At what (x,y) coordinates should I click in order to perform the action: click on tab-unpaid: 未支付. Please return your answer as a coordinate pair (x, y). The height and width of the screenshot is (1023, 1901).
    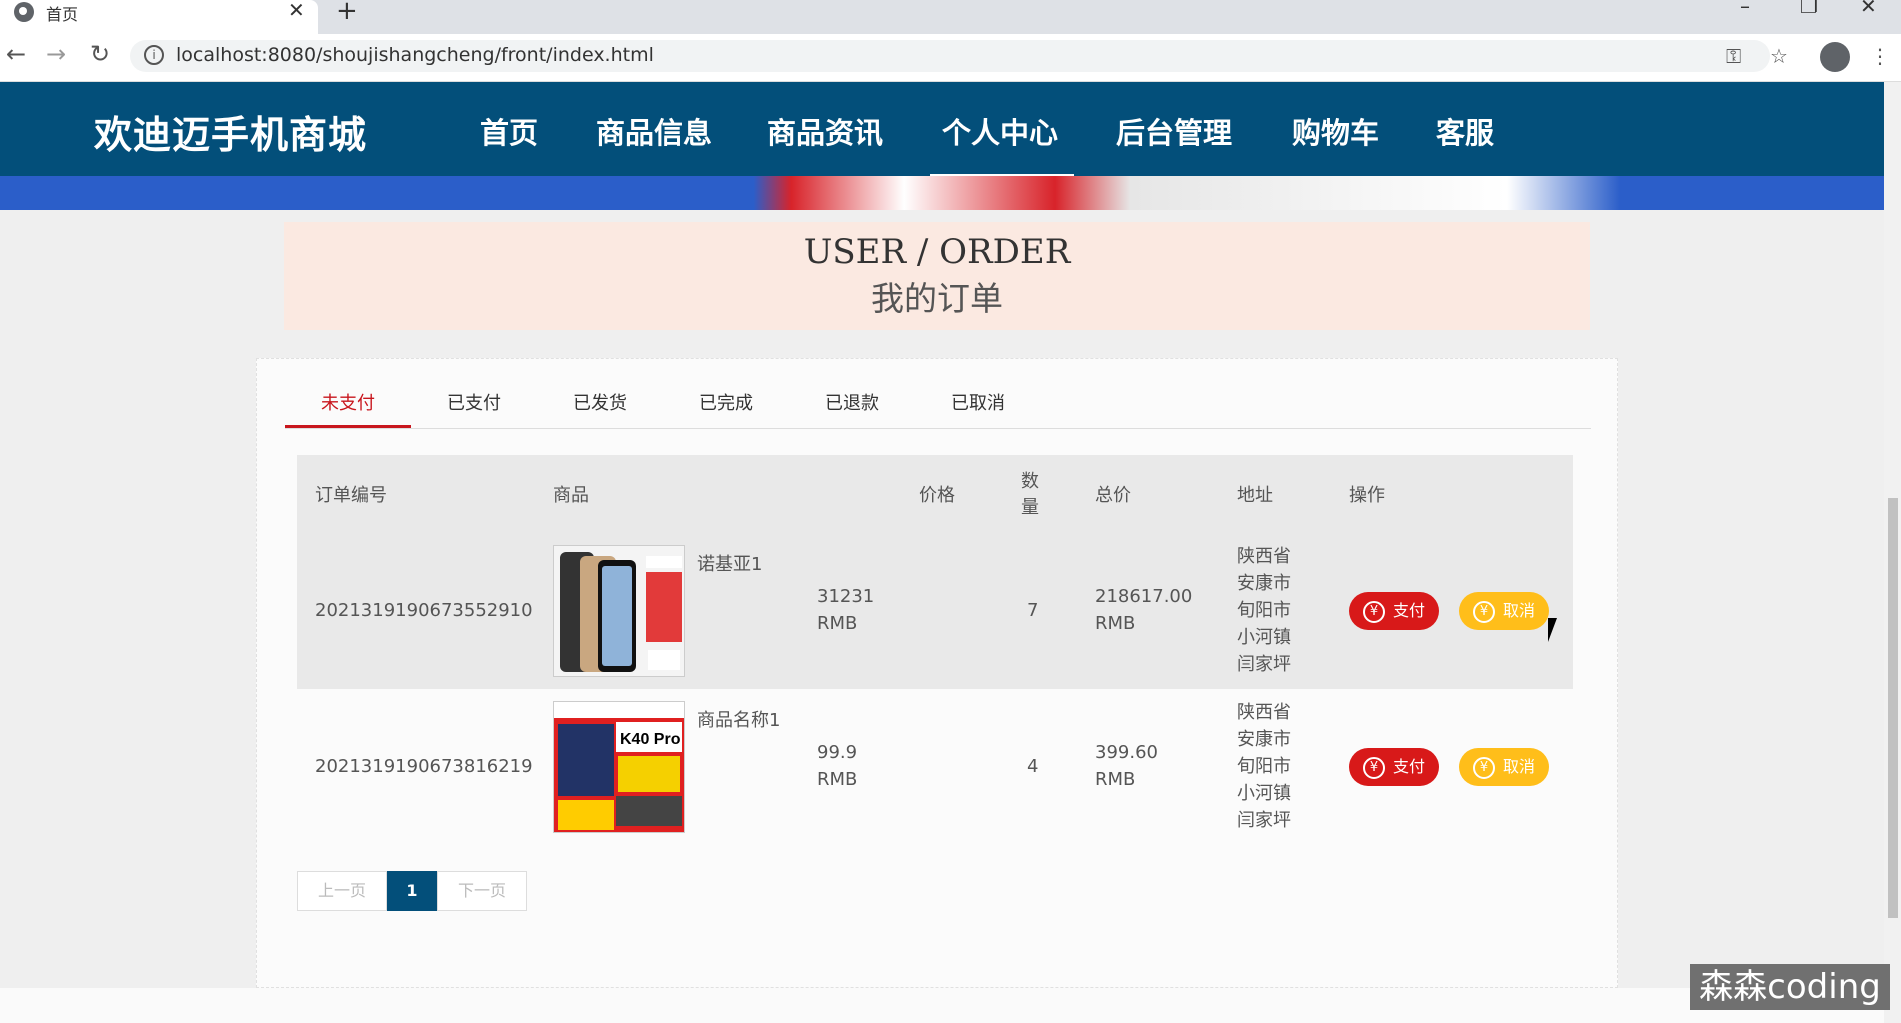
    Looking at the image, I should click on (348, 402).